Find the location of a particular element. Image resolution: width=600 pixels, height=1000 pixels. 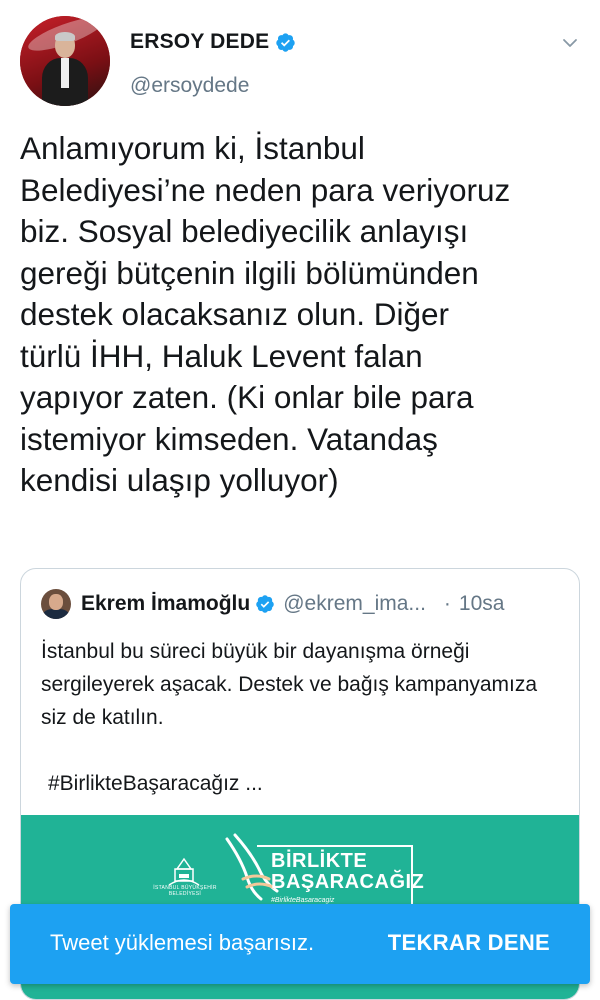

author-name-row: ERSOY DEDE is located at coordinates (213, 42).